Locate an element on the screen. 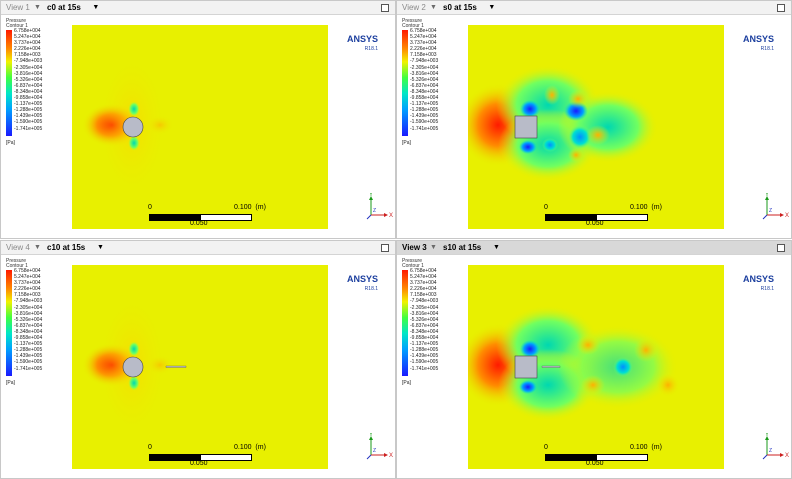  viewport-name: View 4 is located at coordinates (18, 247).